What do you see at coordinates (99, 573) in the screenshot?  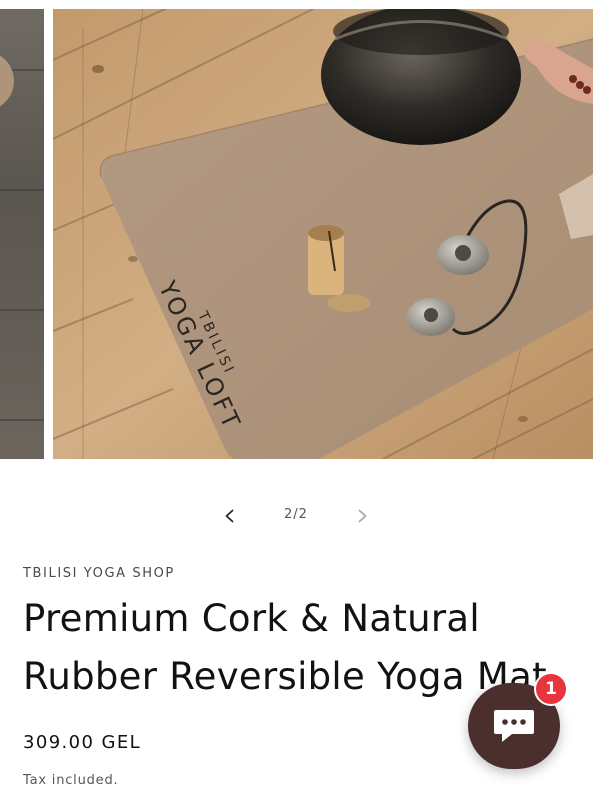 I see `product-vendor: TBILISI YOGA SHOP` at bounding box center [99, 573].